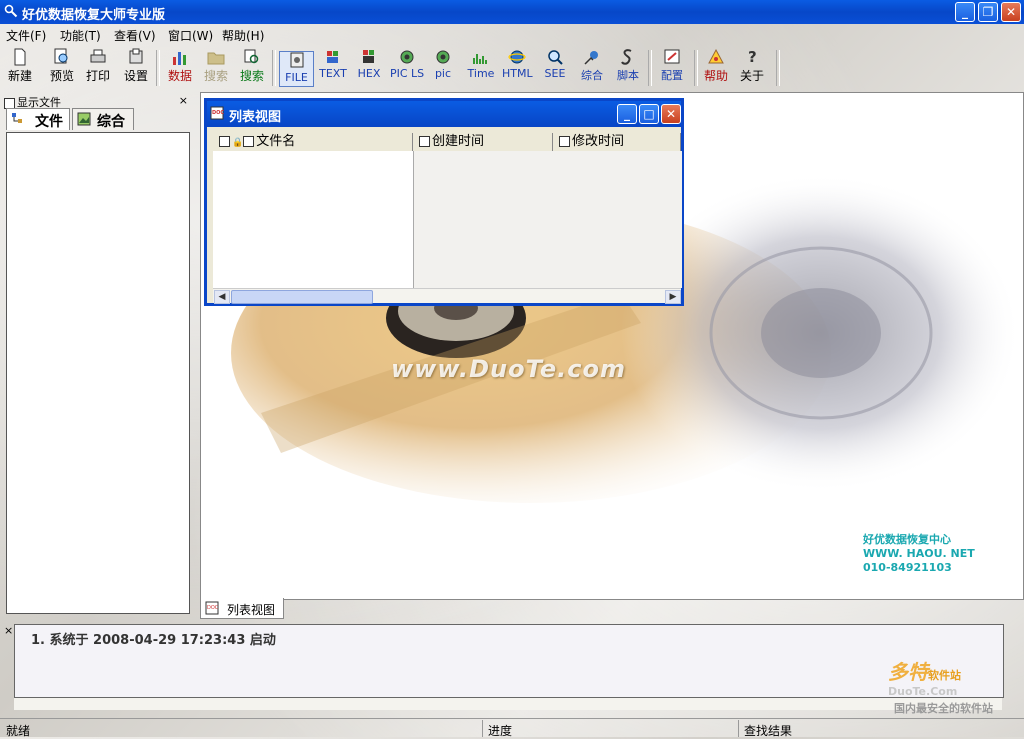 This screenshot has width=1024, height=739. I want to click on menu-help: 帮助(H), so click(243, 35).